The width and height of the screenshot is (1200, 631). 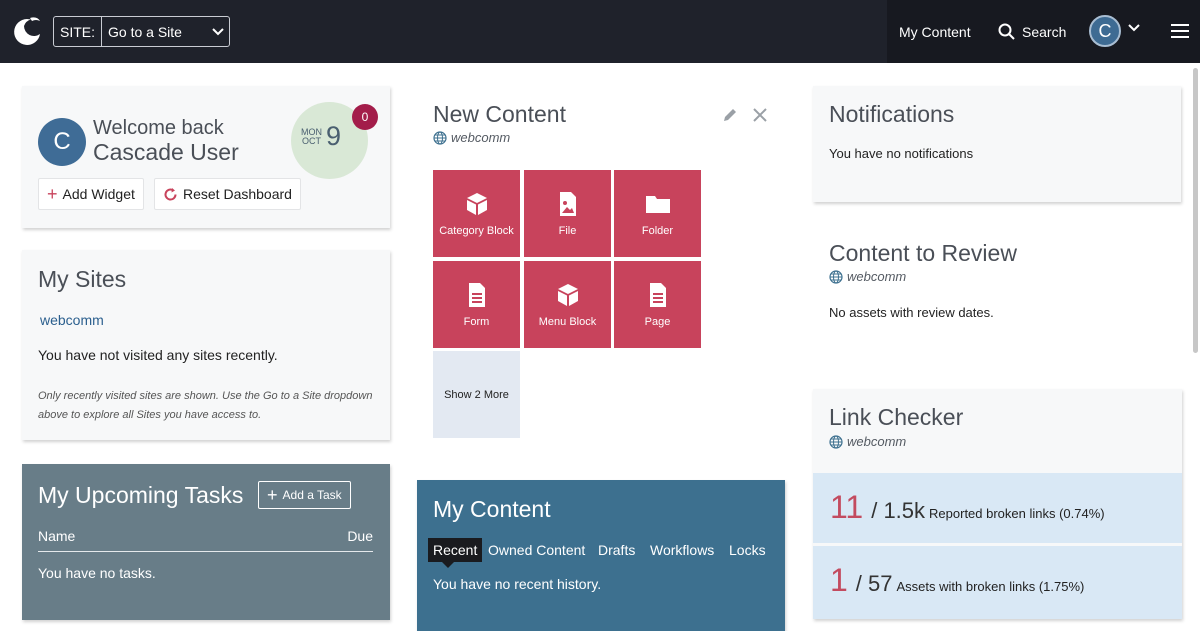 I want to click on tile-menu-block: Menu Block, so click(x=567, y=304).